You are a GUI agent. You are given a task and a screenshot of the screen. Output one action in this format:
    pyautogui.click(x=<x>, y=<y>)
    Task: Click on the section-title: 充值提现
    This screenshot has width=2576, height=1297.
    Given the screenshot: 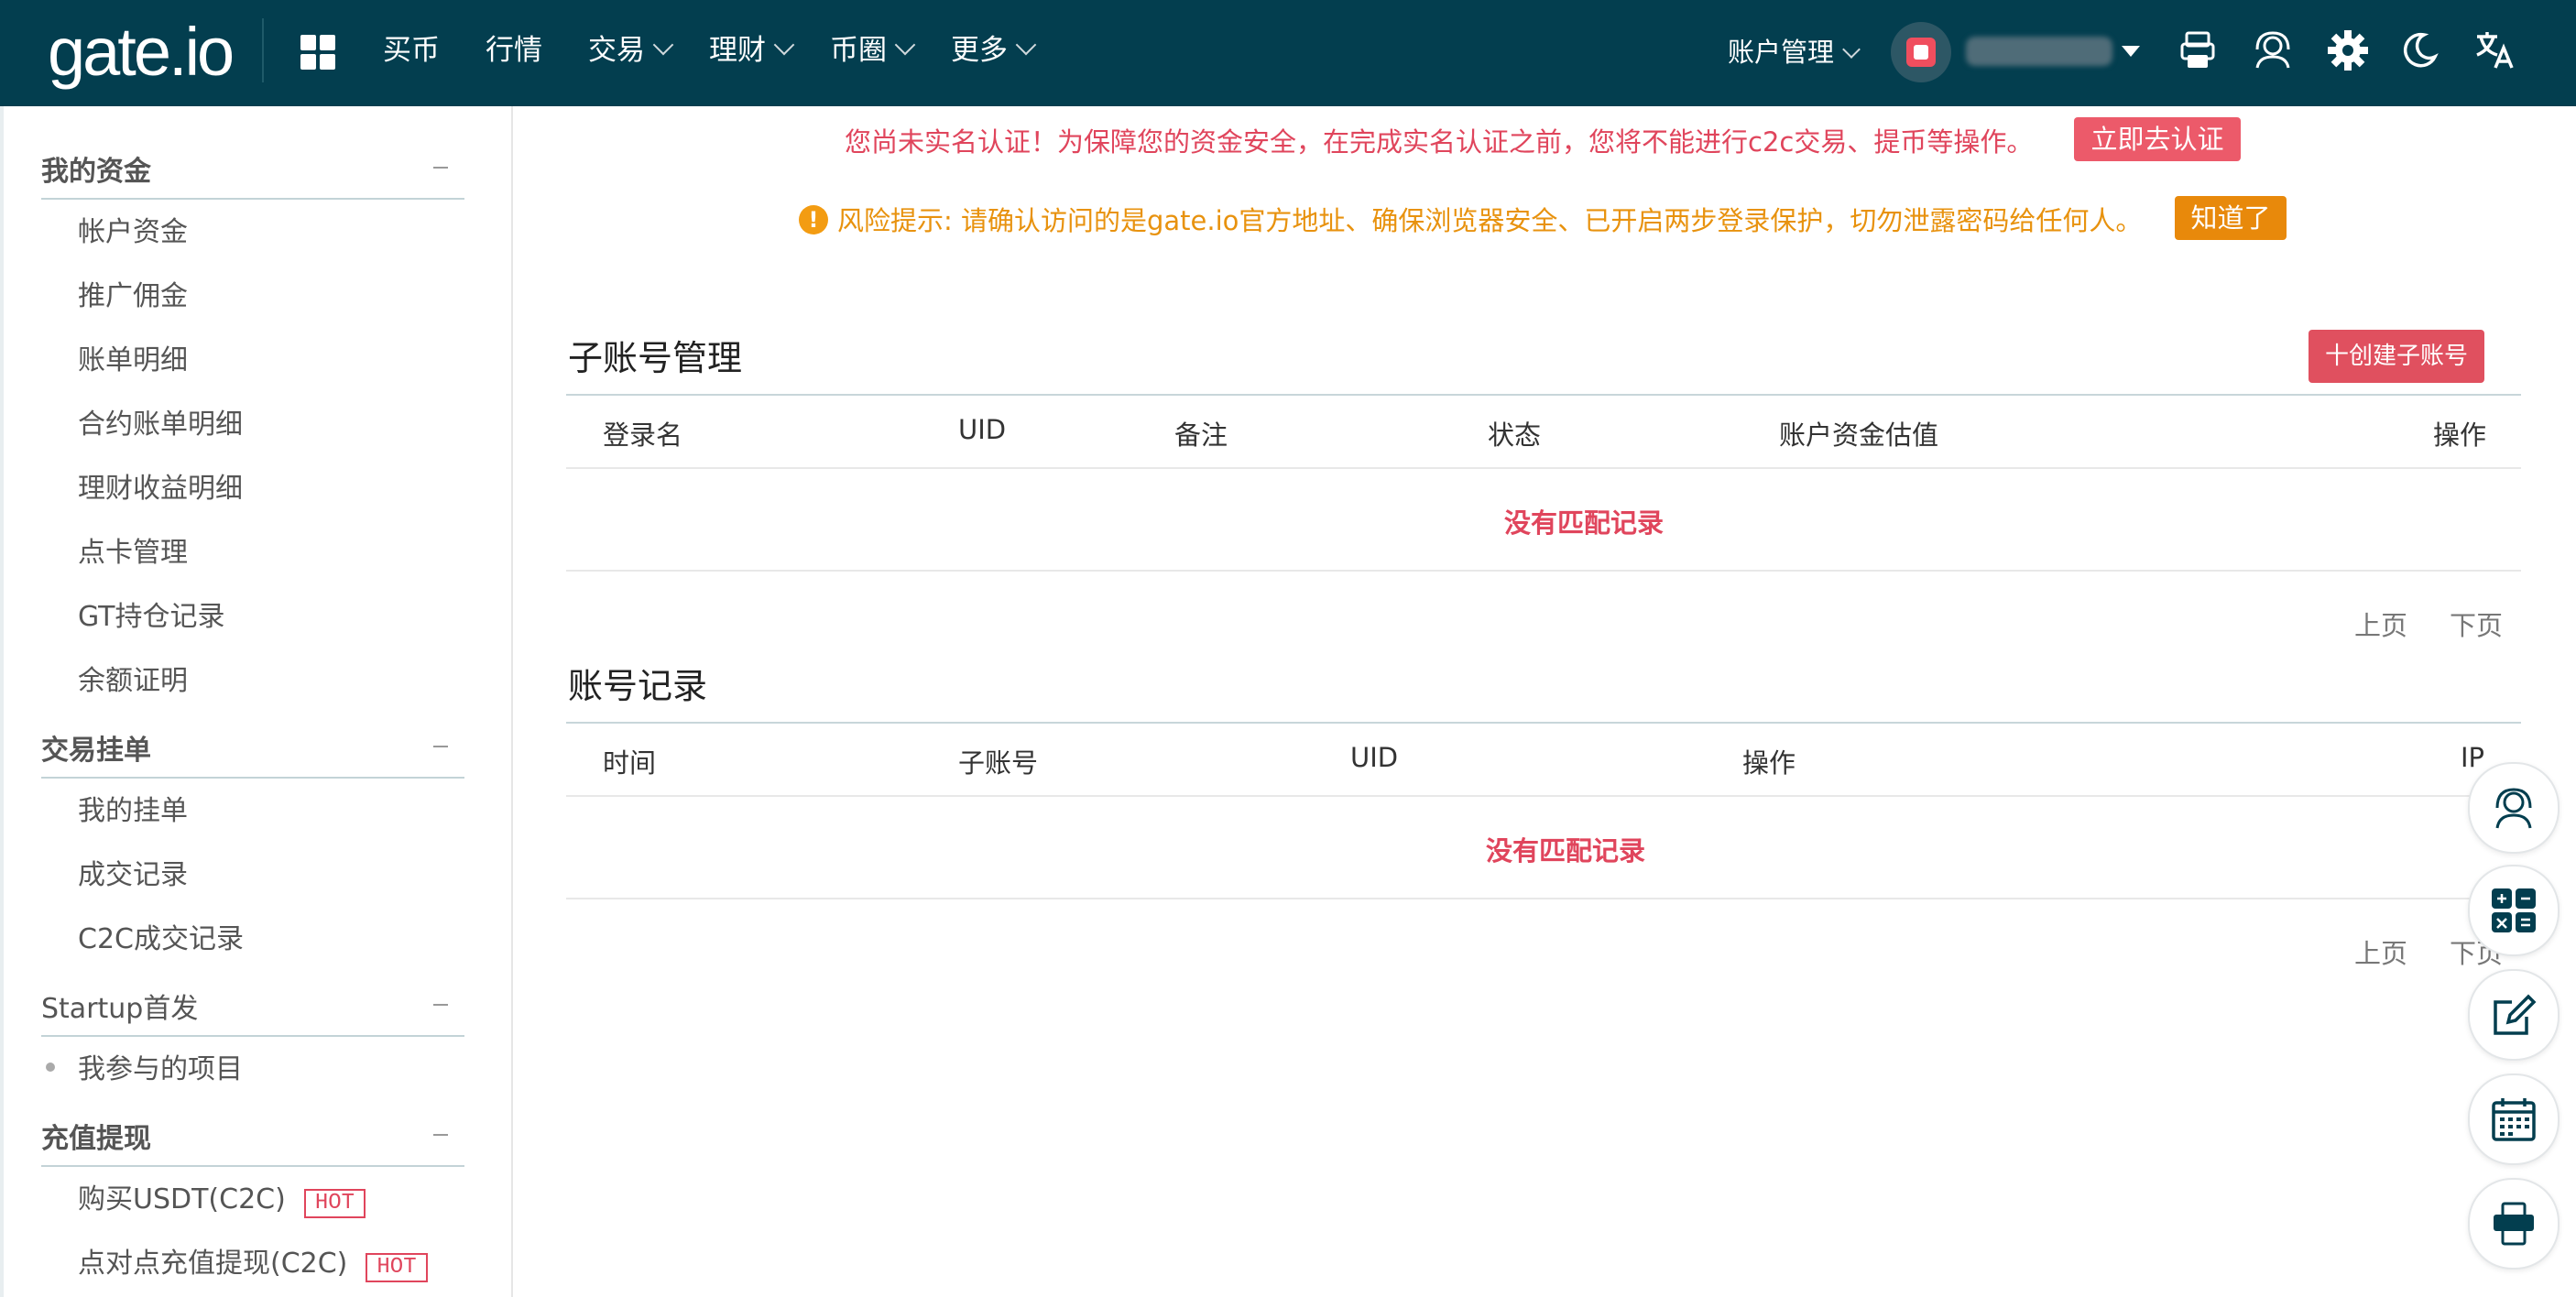 What is the action you would take?
    pyautogui.click(x=96, y=1139)
    